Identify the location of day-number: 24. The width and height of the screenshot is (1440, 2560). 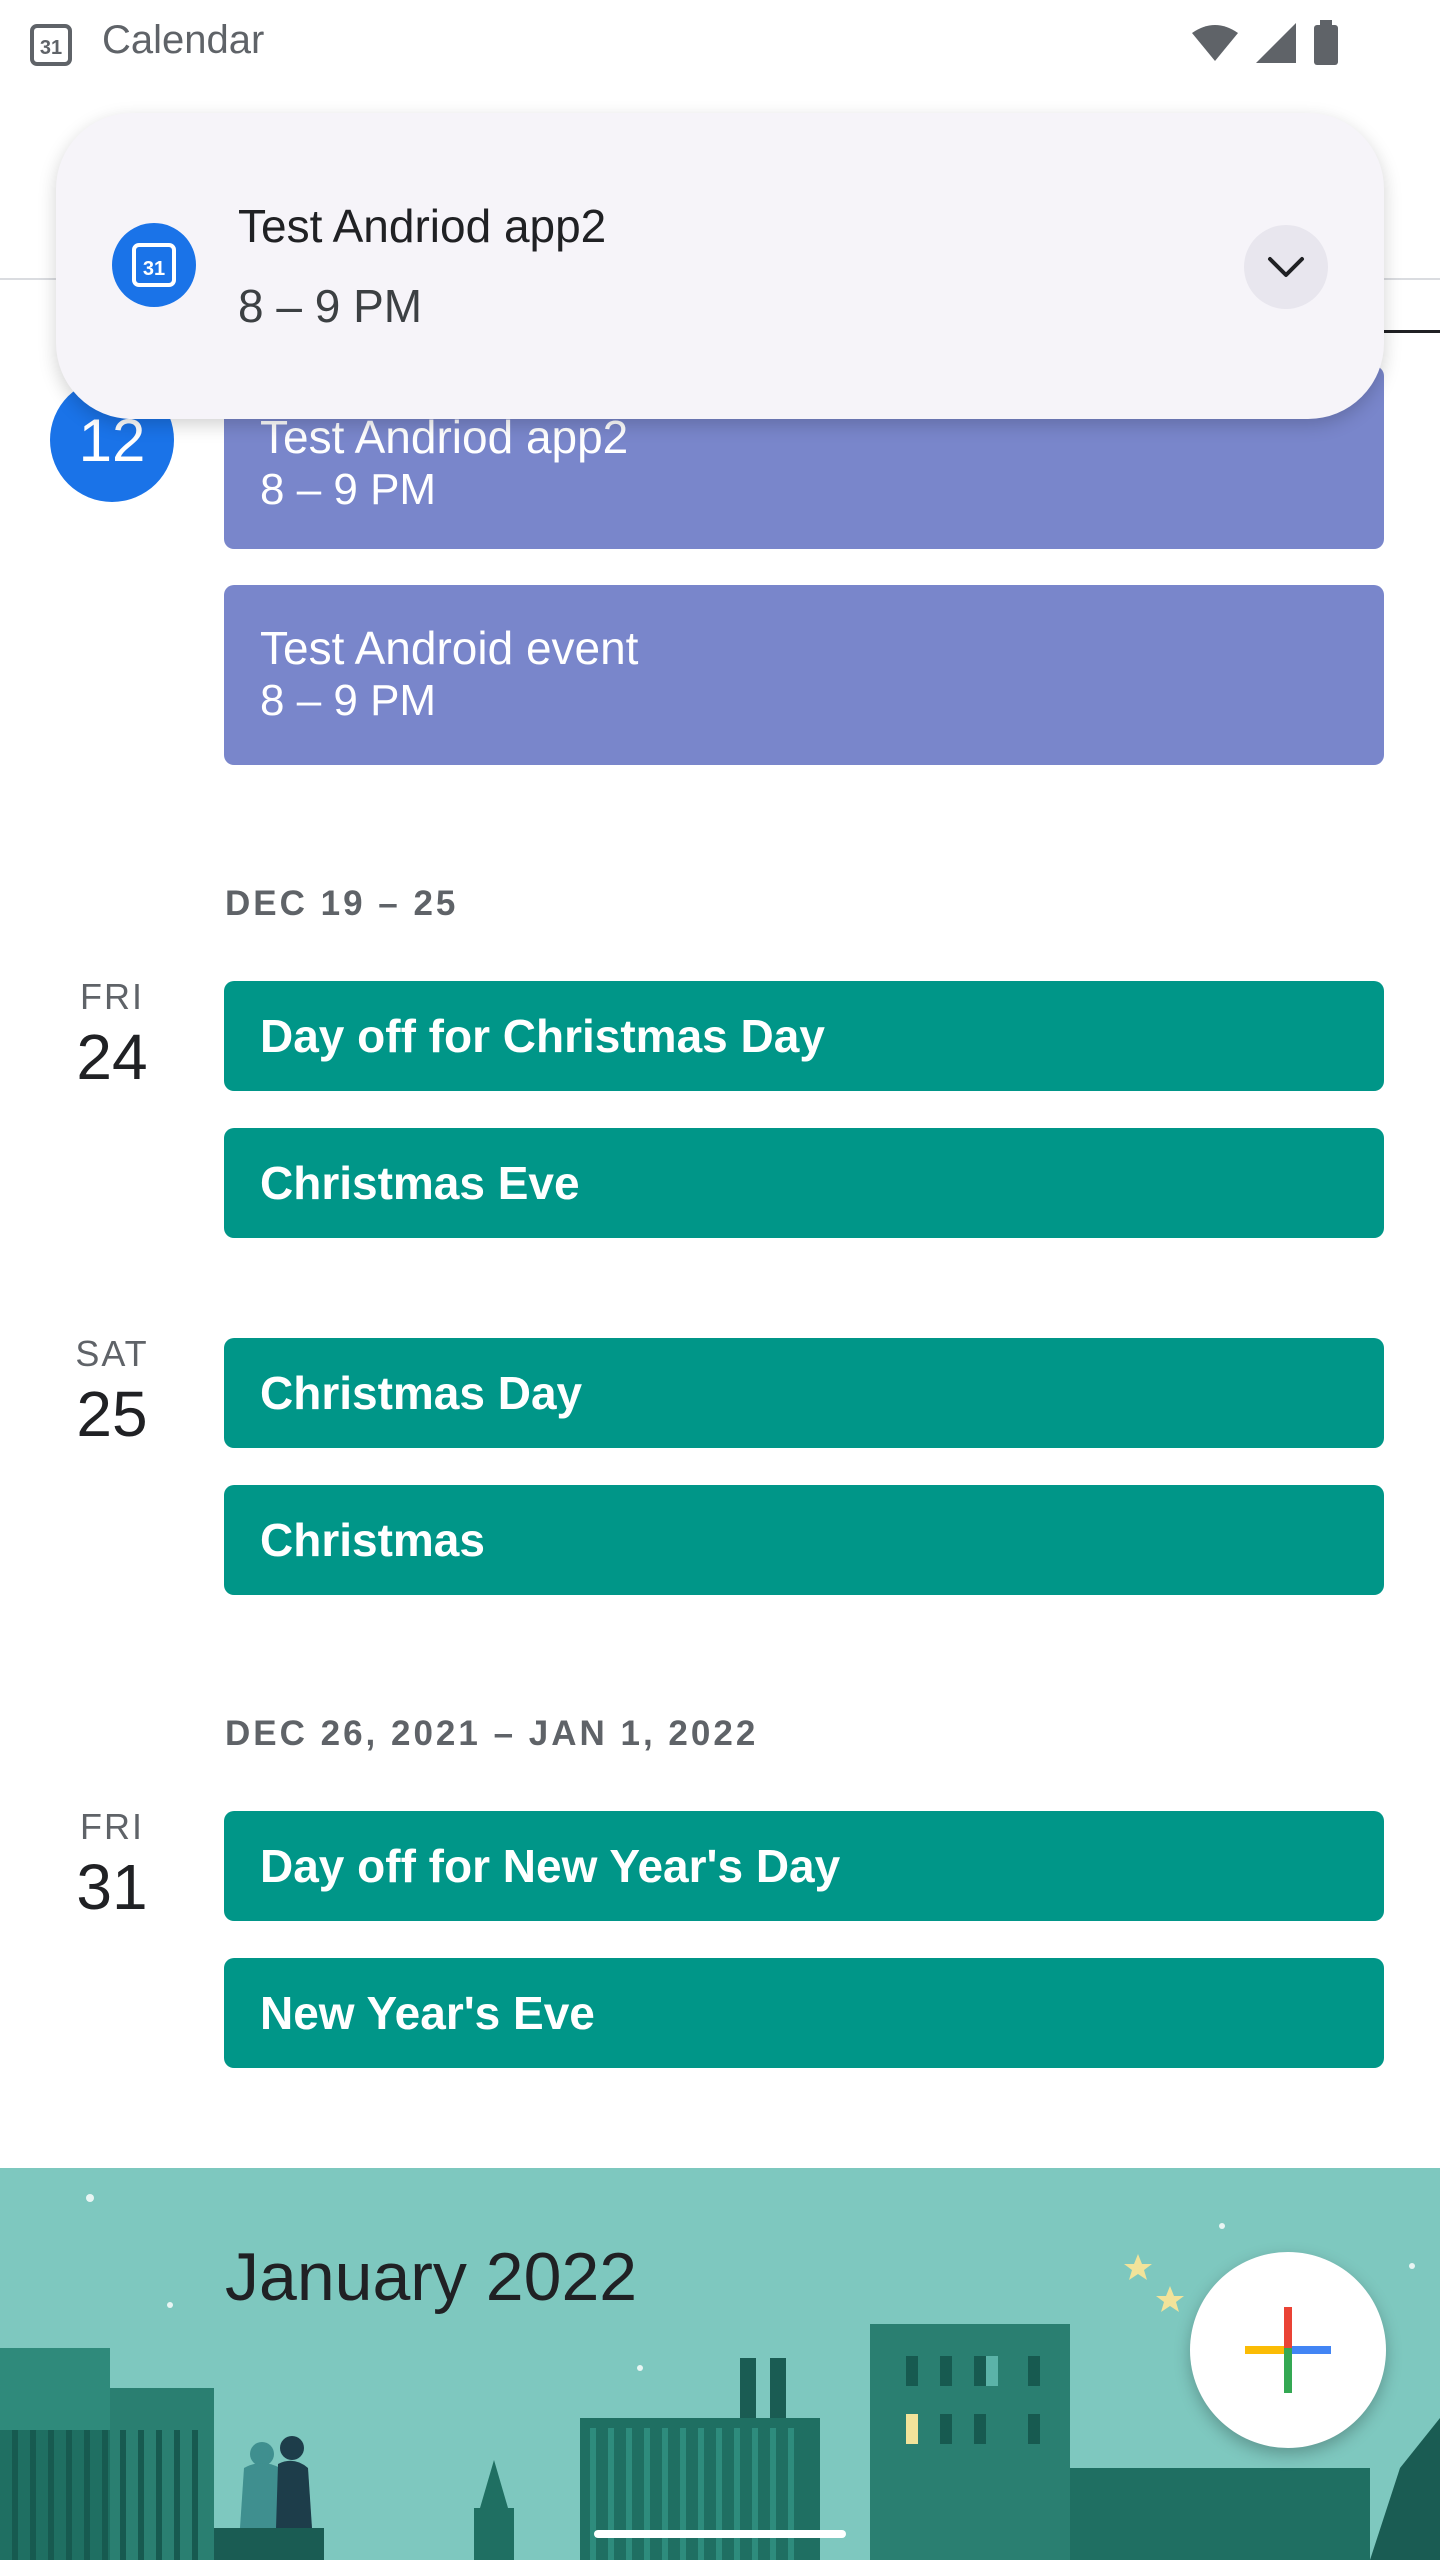
(112, 1057).